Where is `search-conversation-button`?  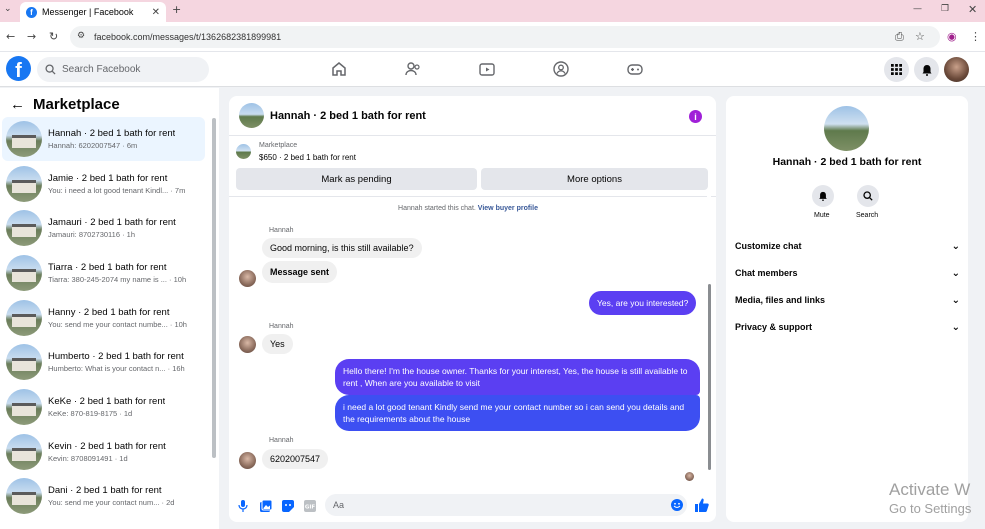 search-conversation-button is located at coordinates (868, 196).